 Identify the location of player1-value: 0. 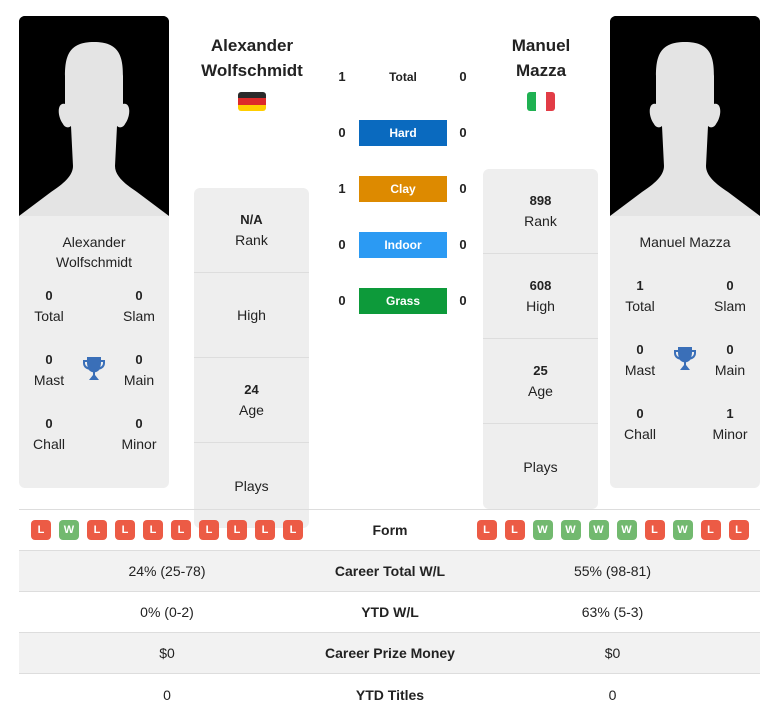
(167, 694).